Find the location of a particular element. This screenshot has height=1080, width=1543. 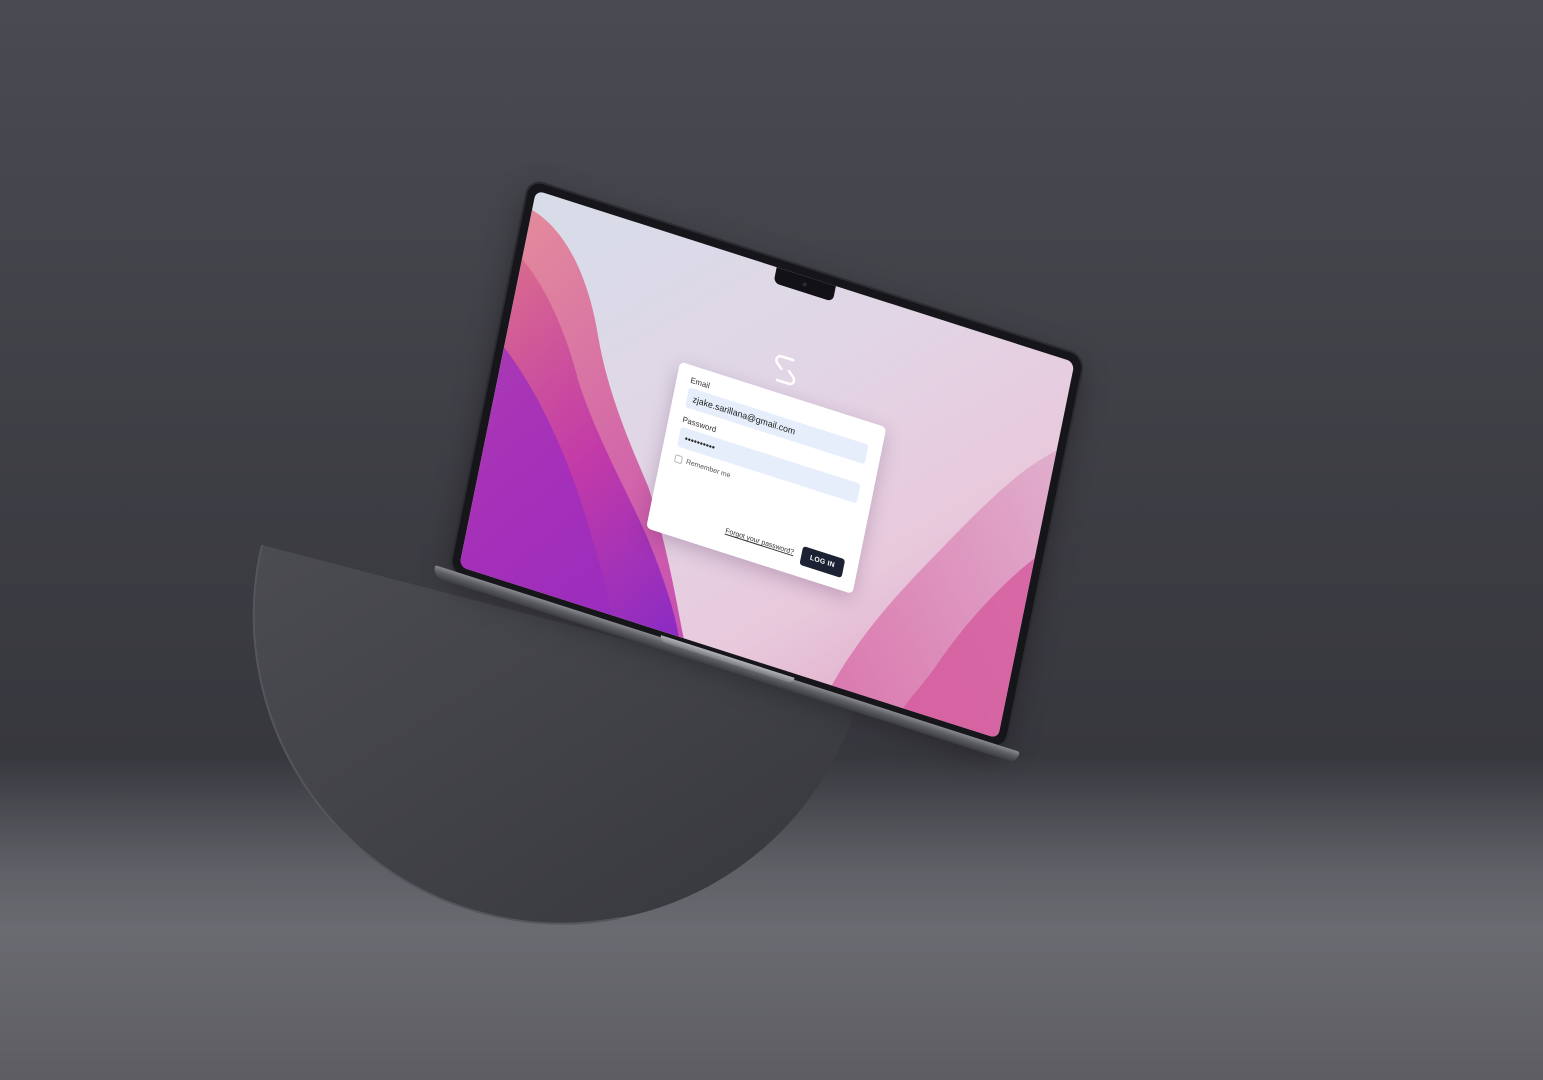

forgot-password-link: Forgot your password? is located at coordinates (760, 542).